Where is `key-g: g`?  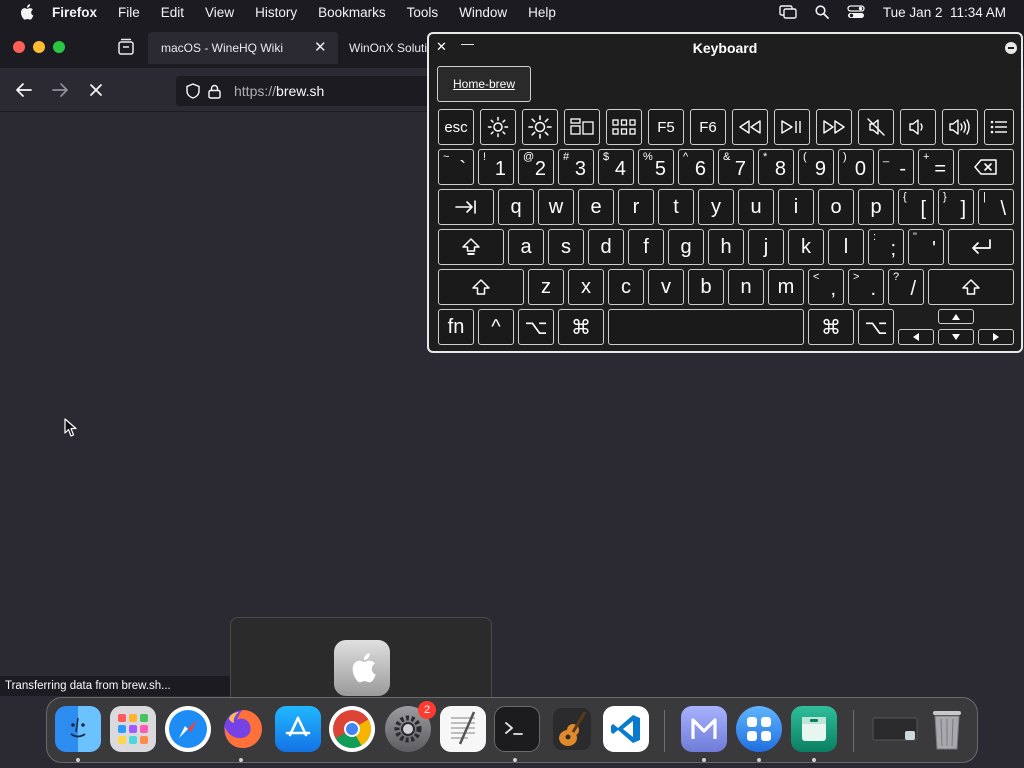 key-g: g is located at coordinates (686, 247).